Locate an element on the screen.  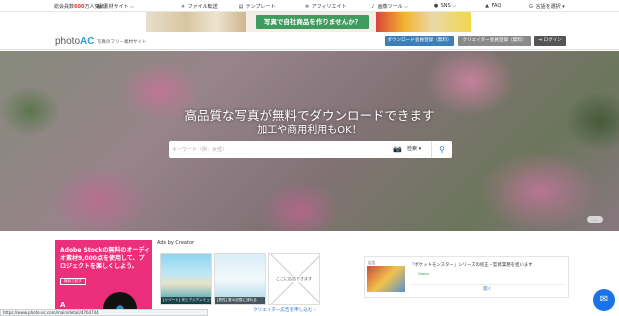
ad-image is located at coordinates (386, 279).